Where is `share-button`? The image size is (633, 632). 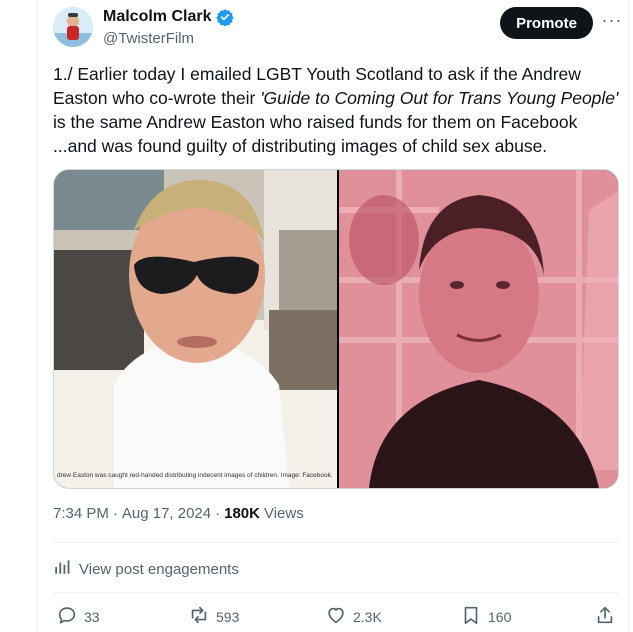 share-button is located at coordinates (605, 616).